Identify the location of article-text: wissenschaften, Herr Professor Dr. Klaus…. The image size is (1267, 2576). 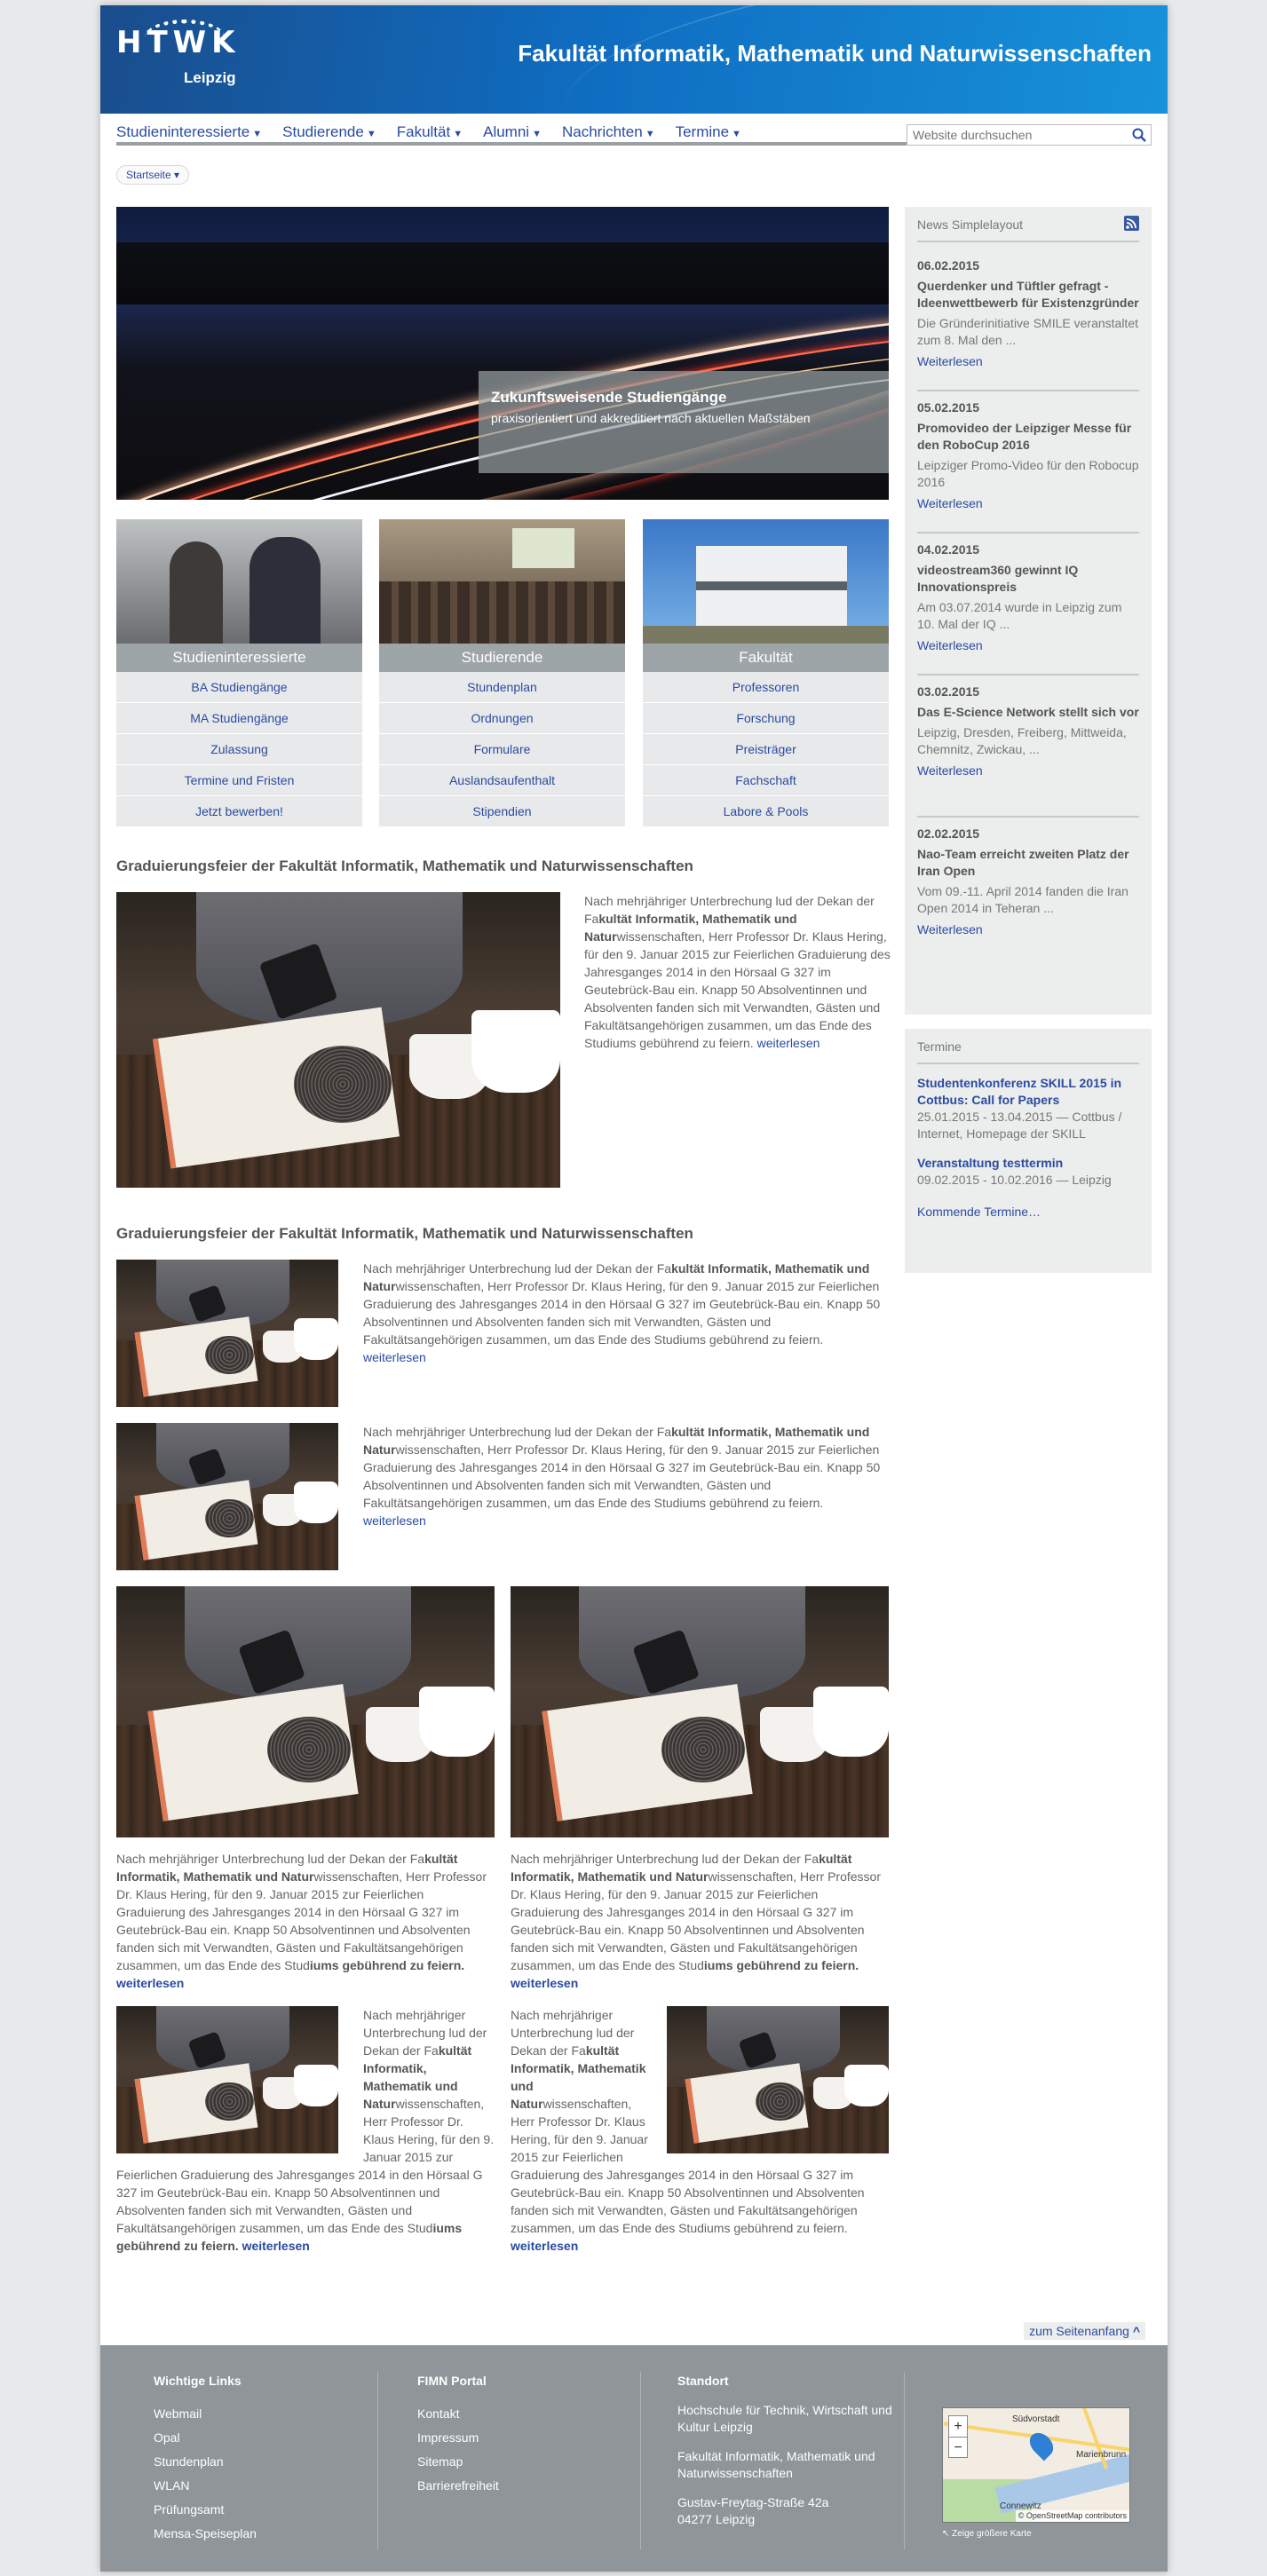
(696, 1920).